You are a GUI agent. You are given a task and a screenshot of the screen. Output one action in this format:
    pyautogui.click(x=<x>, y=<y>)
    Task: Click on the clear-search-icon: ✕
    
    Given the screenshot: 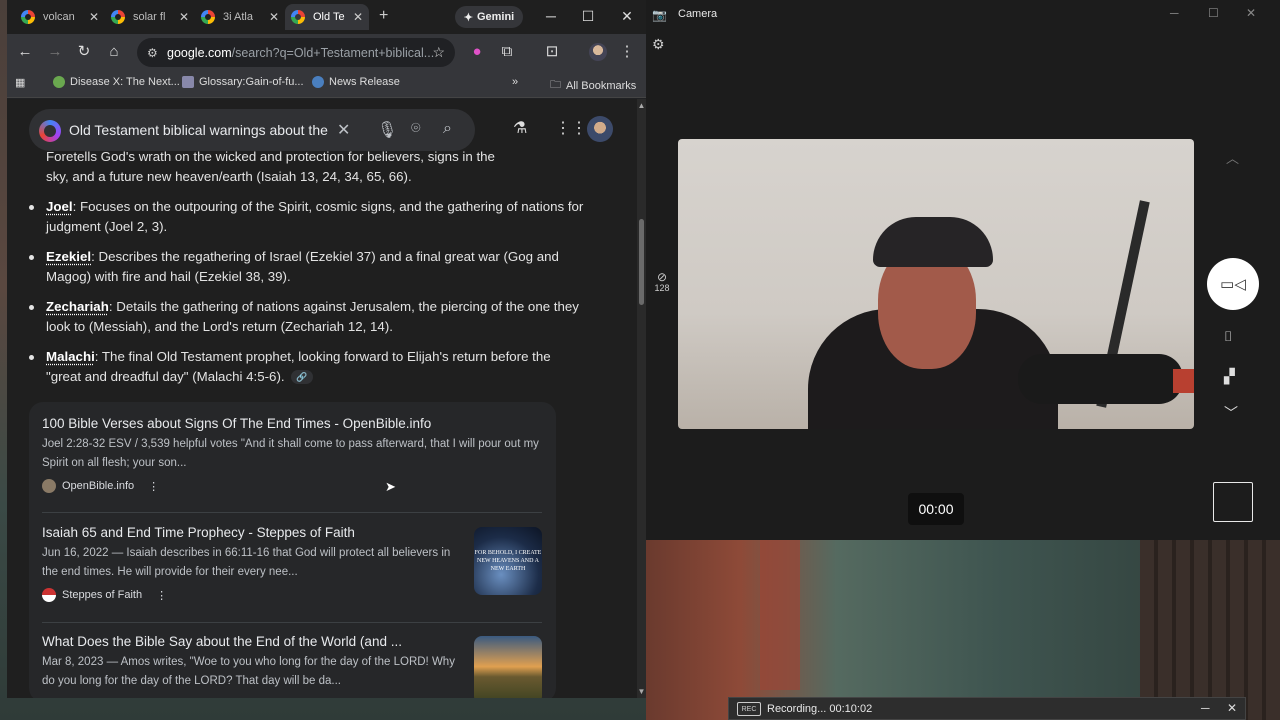 What is the action you would take?
    pyautogui.click(x=343, y=130)
    